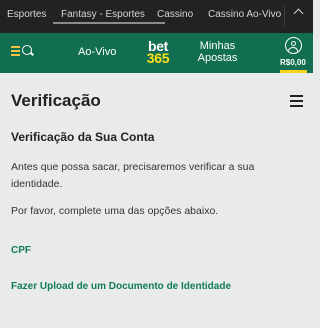 This screenshot has width=320, height=328. Describe the element at coordinates (103, 14) in the screenshot. I see `tab-fantasy-esportes: Fantasy - Esportes` at that location.